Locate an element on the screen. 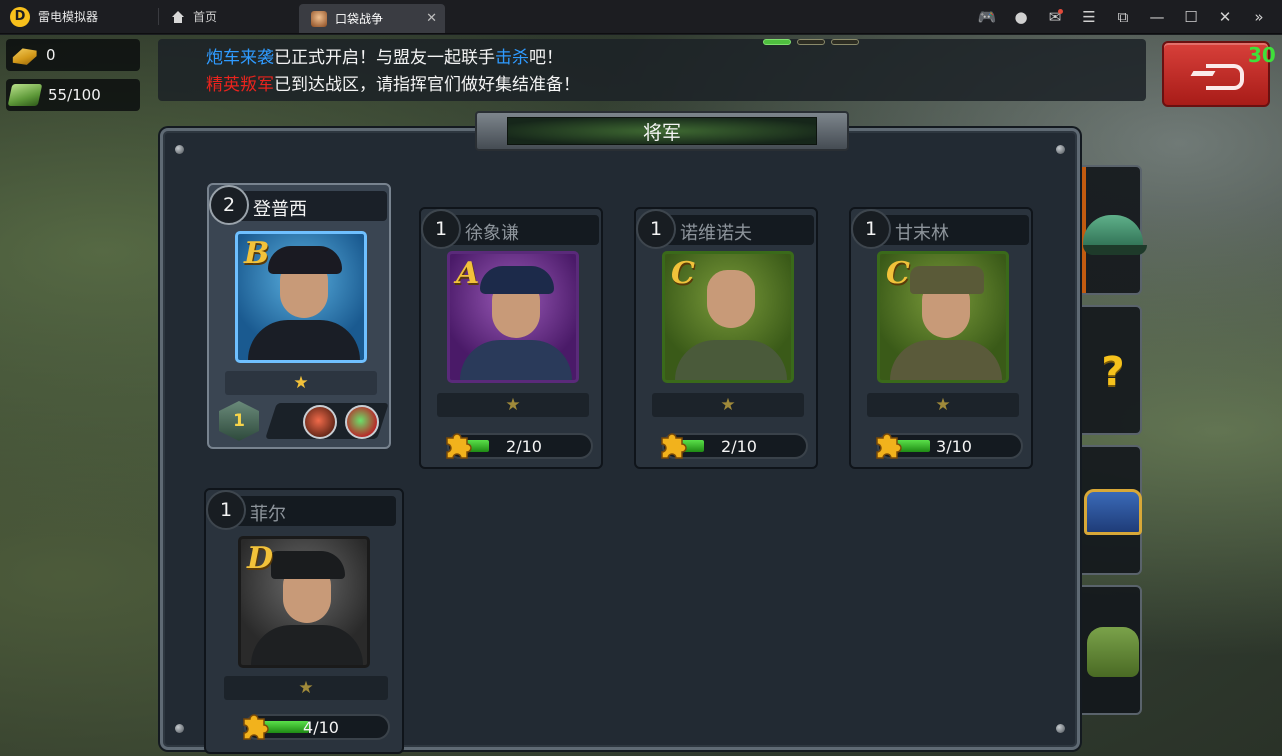 This screenshot has width=1282, height=756. kepi-cap is located at coordinates (947, 280).